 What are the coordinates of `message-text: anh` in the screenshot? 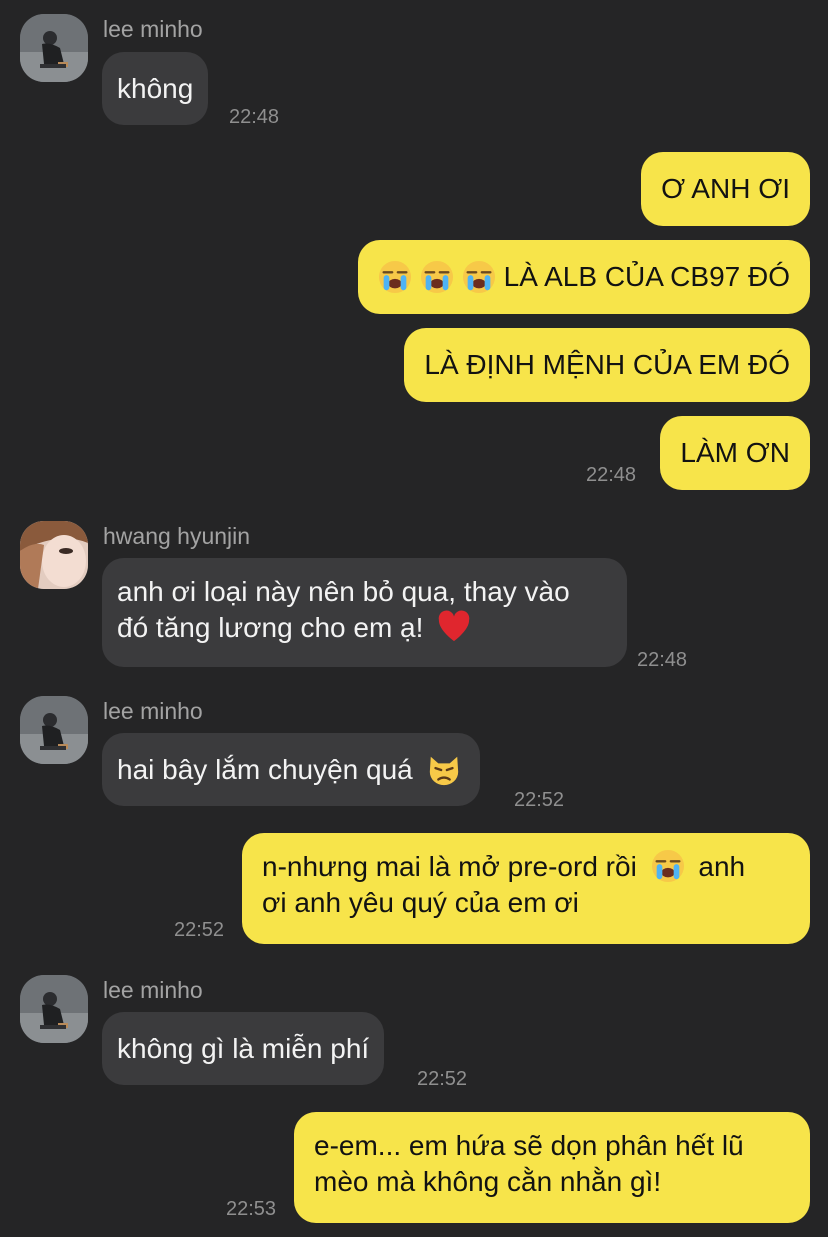 It's located at (722, 866).